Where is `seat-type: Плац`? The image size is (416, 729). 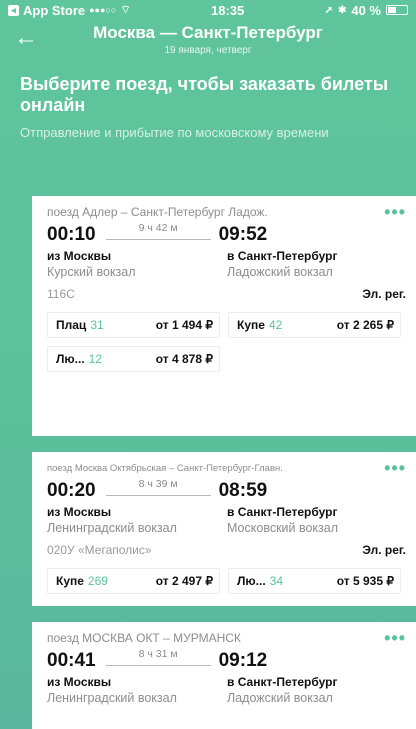
seat-type: Плац is located at coordinates (71, 325).